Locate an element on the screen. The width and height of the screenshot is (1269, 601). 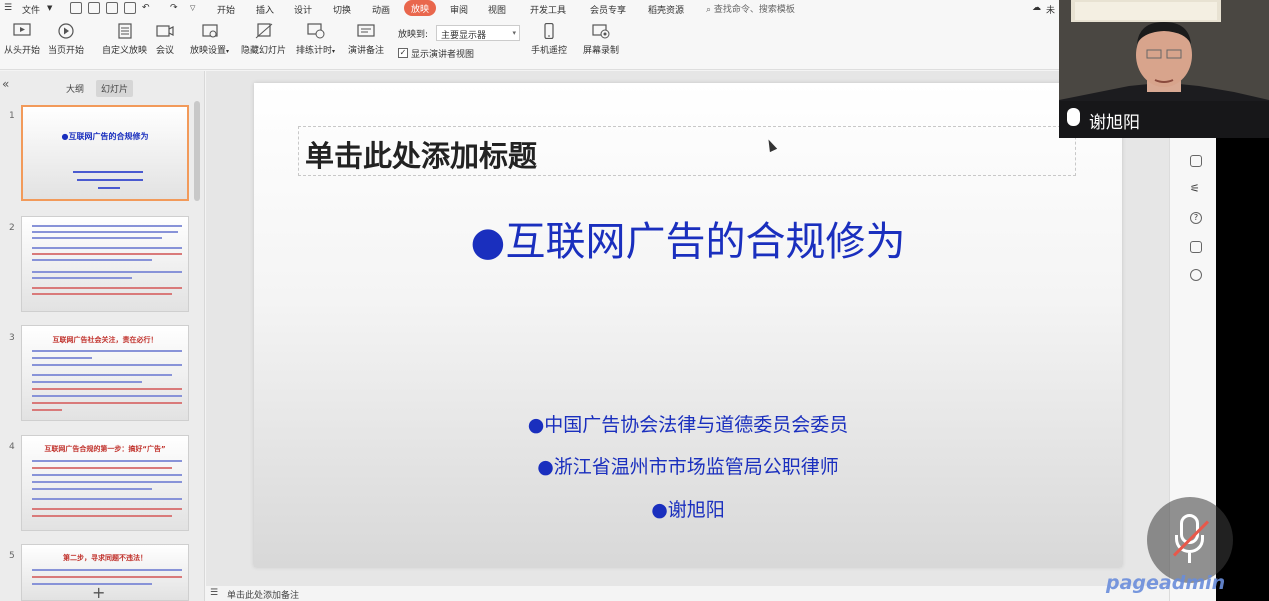
show-settings-button: 放映设置▾ is located at coordinates (209, 39).